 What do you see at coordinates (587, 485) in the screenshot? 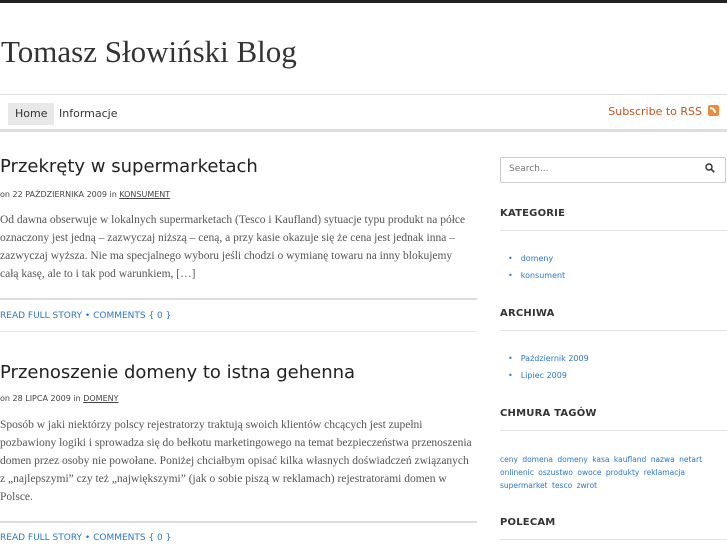
I see `tag-link: zwrot` at bounding box center [587, 485].